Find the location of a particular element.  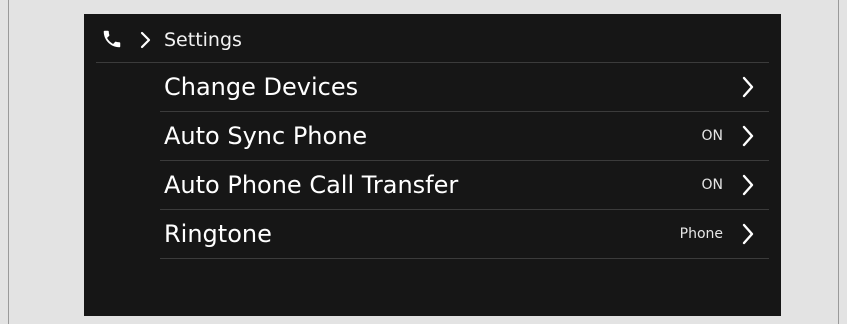

menu-item-label: Auto Phone Call Transfer is located at coordinates (311, 185).